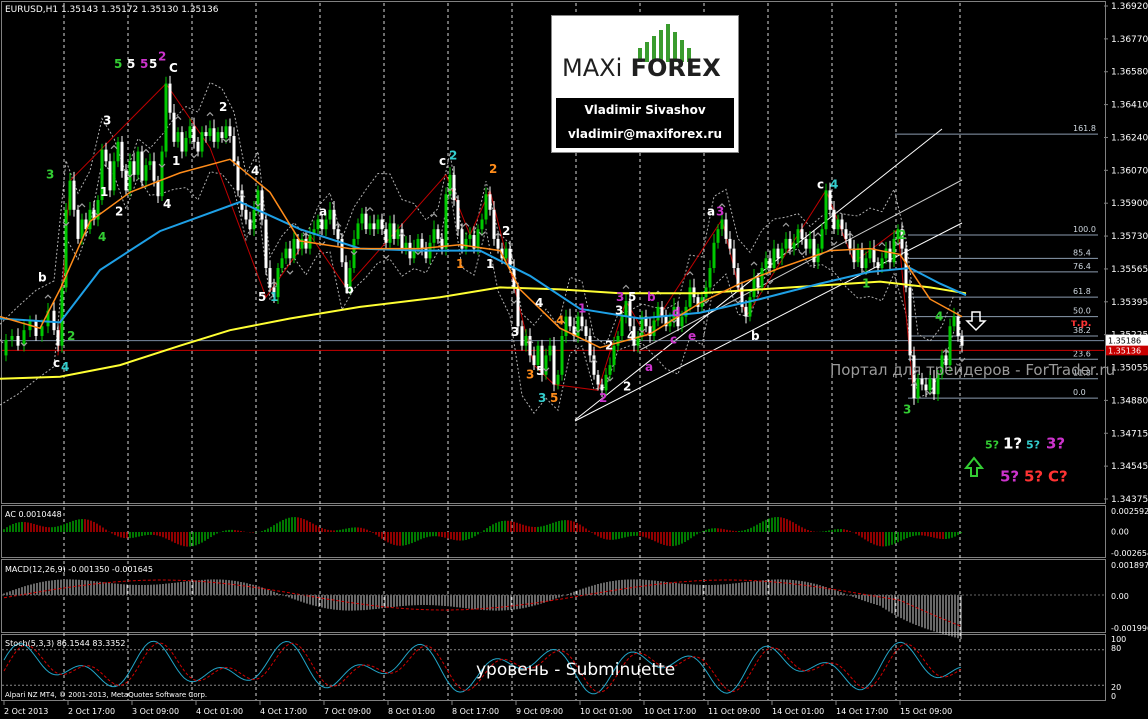 Image resolution: width=1148 pixels, height=719 pixels. What do you see at coordinates (1129, 511) in the screenshot?
I see `ac-tick-label: 0.002592` at bounding box center [1129, 511].